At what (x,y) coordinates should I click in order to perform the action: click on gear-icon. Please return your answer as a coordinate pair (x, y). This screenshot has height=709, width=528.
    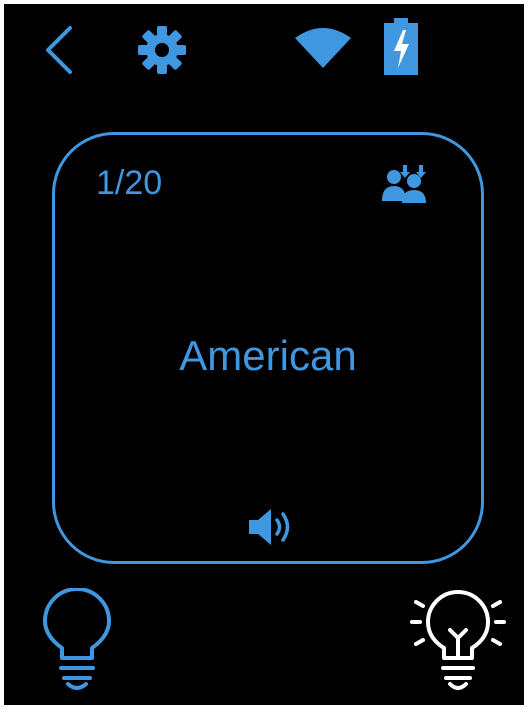
    Looking at the image, I should click on (162, 50).